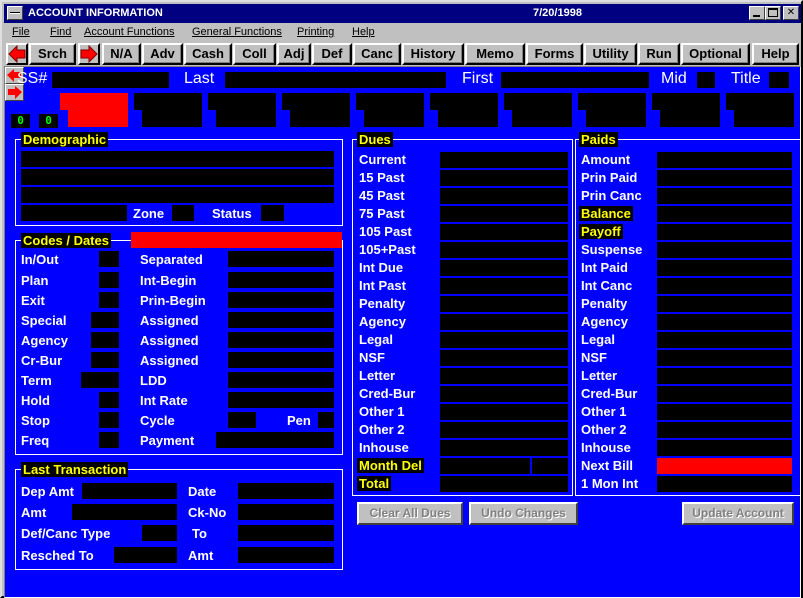 The image size is (803, 598). What do you see at coordinates (183, 213) in the screenshot?
I see `zone-field` at bounding box center [183, 213].